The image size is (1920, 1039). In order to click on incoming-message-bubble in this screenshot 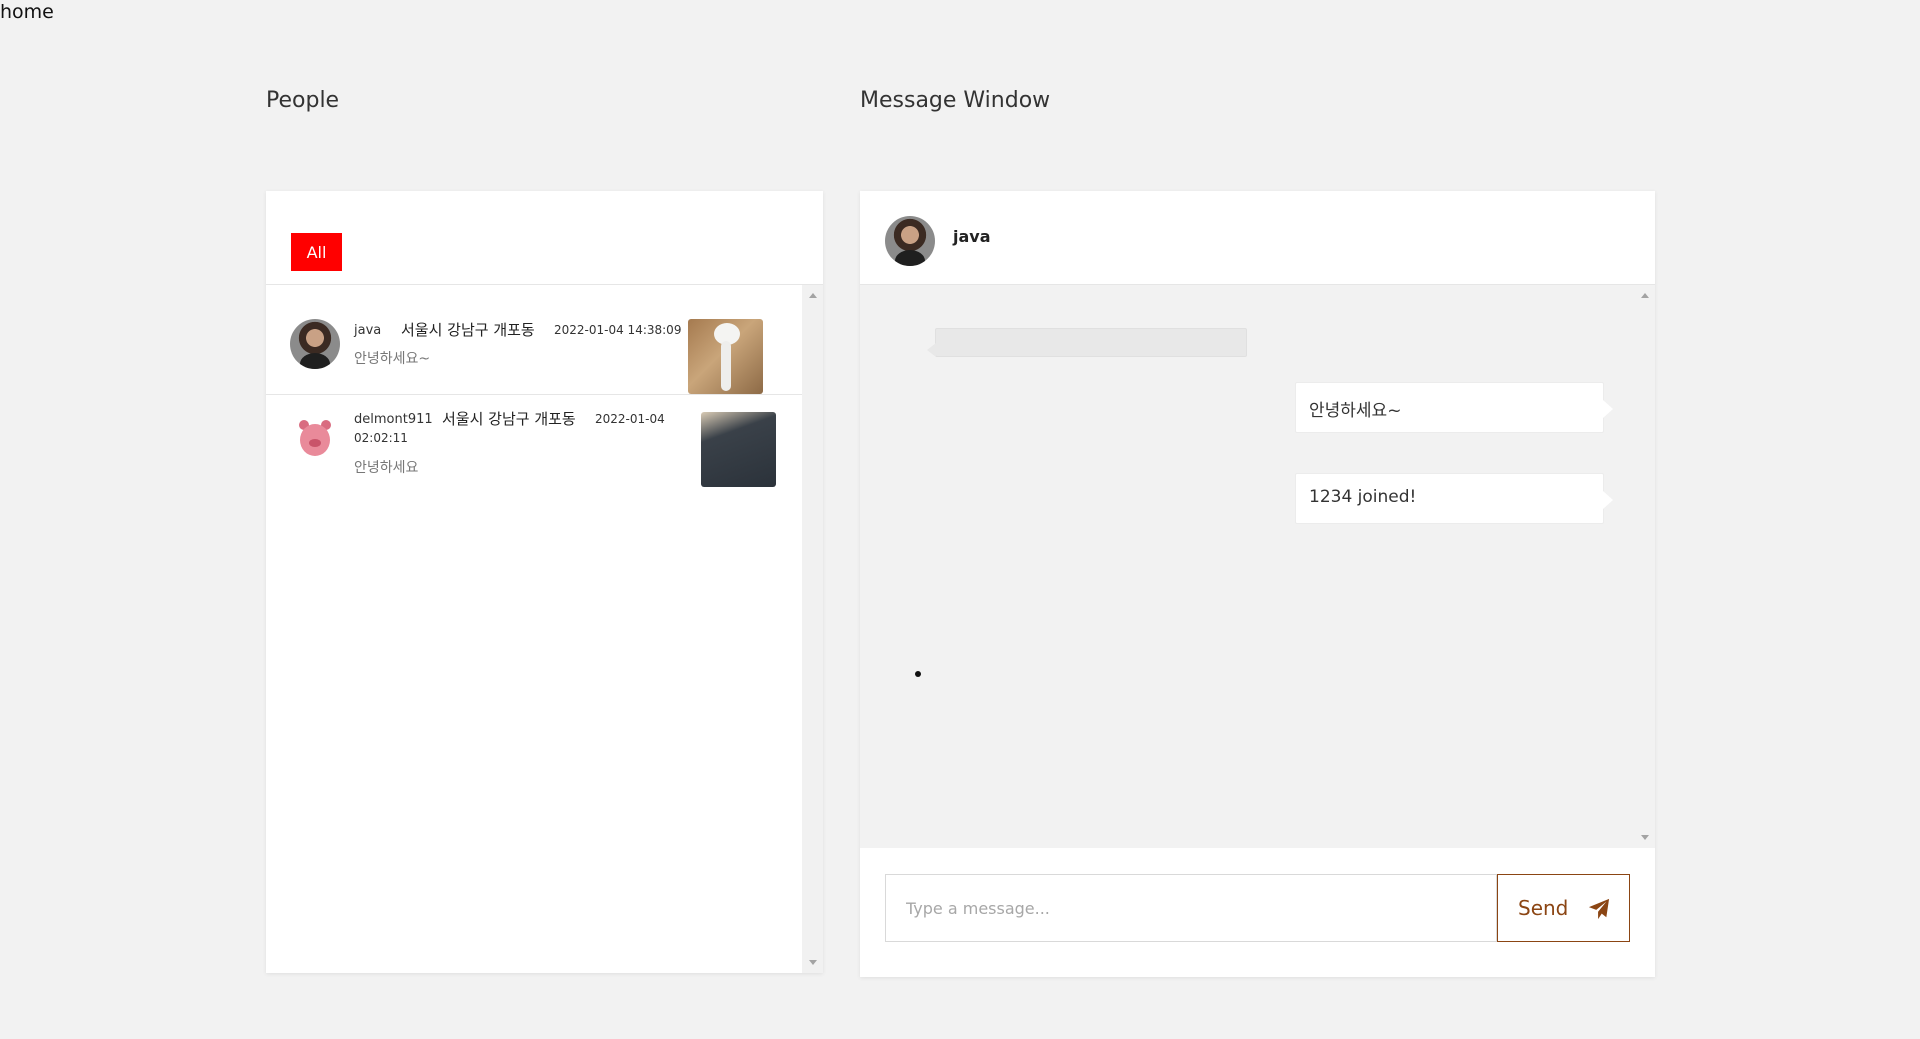, I will do `click(1087, 342)`.